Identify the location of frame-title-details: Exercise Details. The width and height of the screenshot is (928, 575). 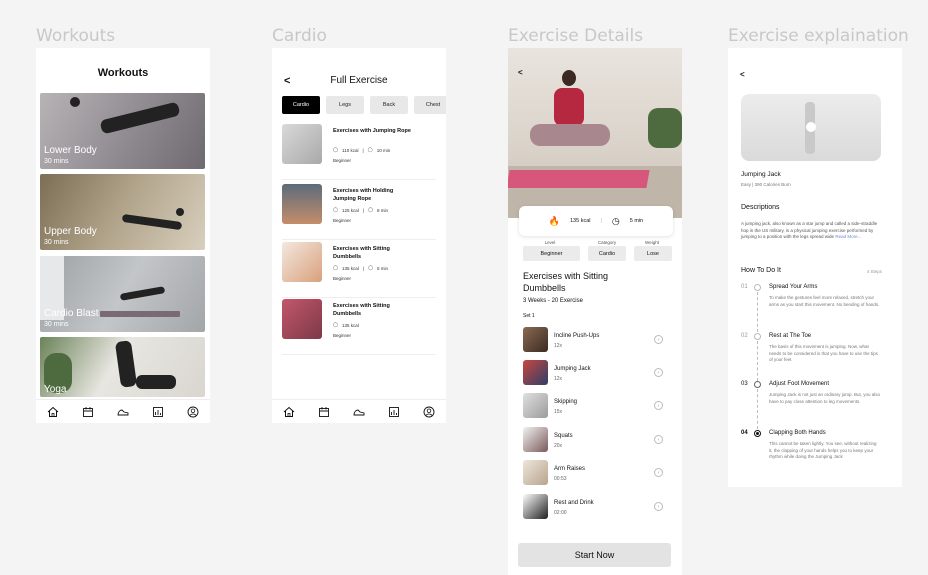
(576, 36).